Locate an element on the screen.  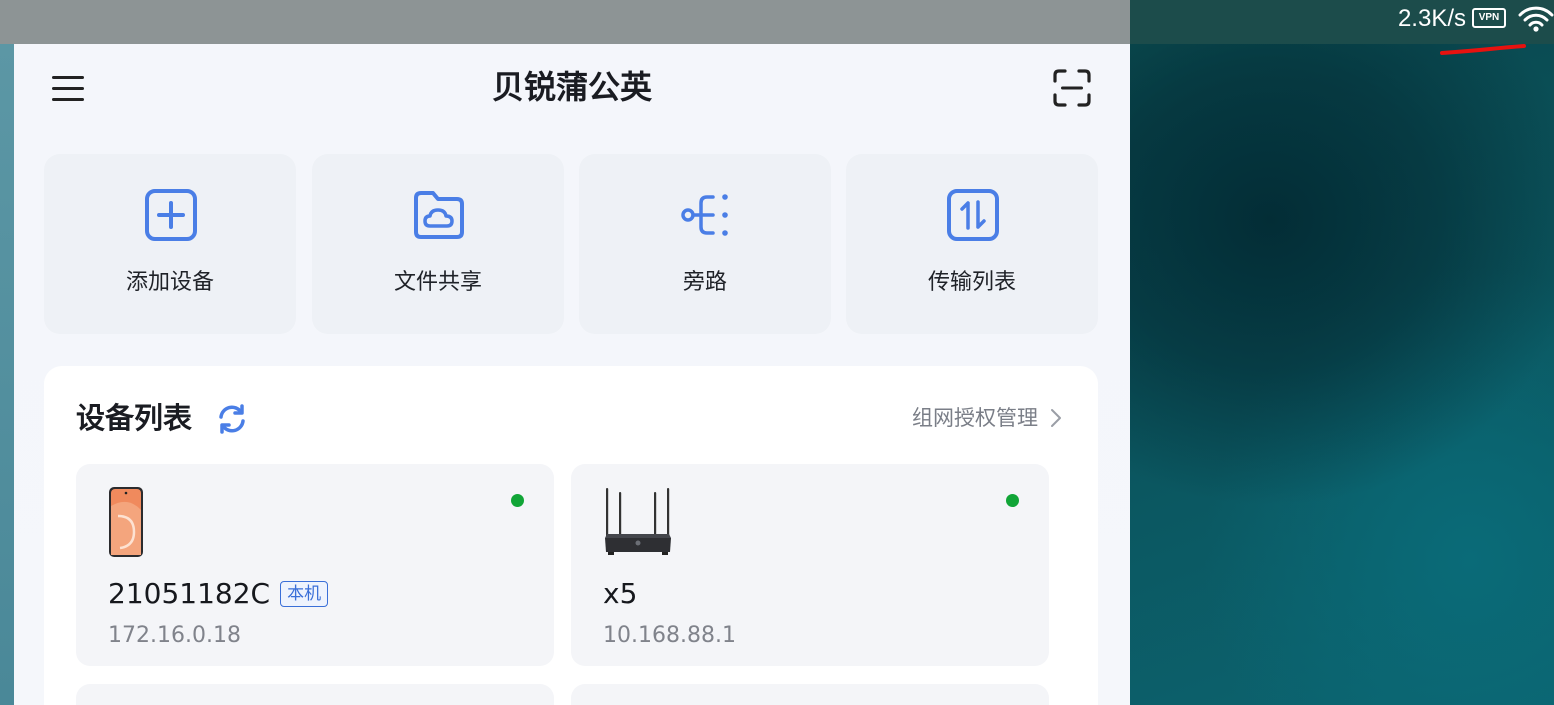
add-square-icon is located at coordinates (171, 215).